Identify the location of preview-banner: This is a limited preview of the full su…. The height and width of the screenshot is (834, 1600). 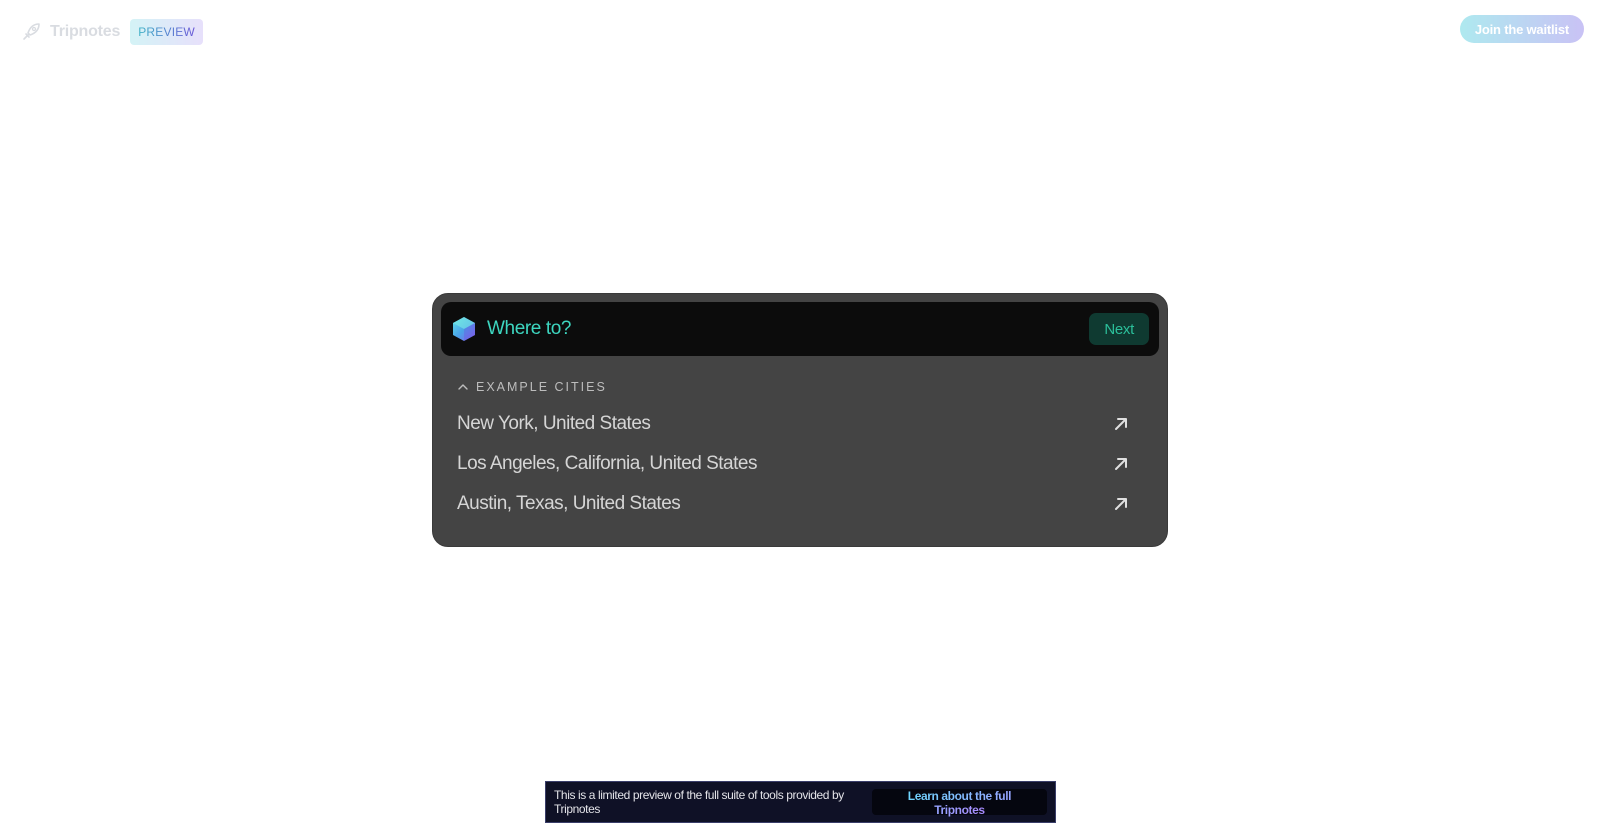
(800, 802).